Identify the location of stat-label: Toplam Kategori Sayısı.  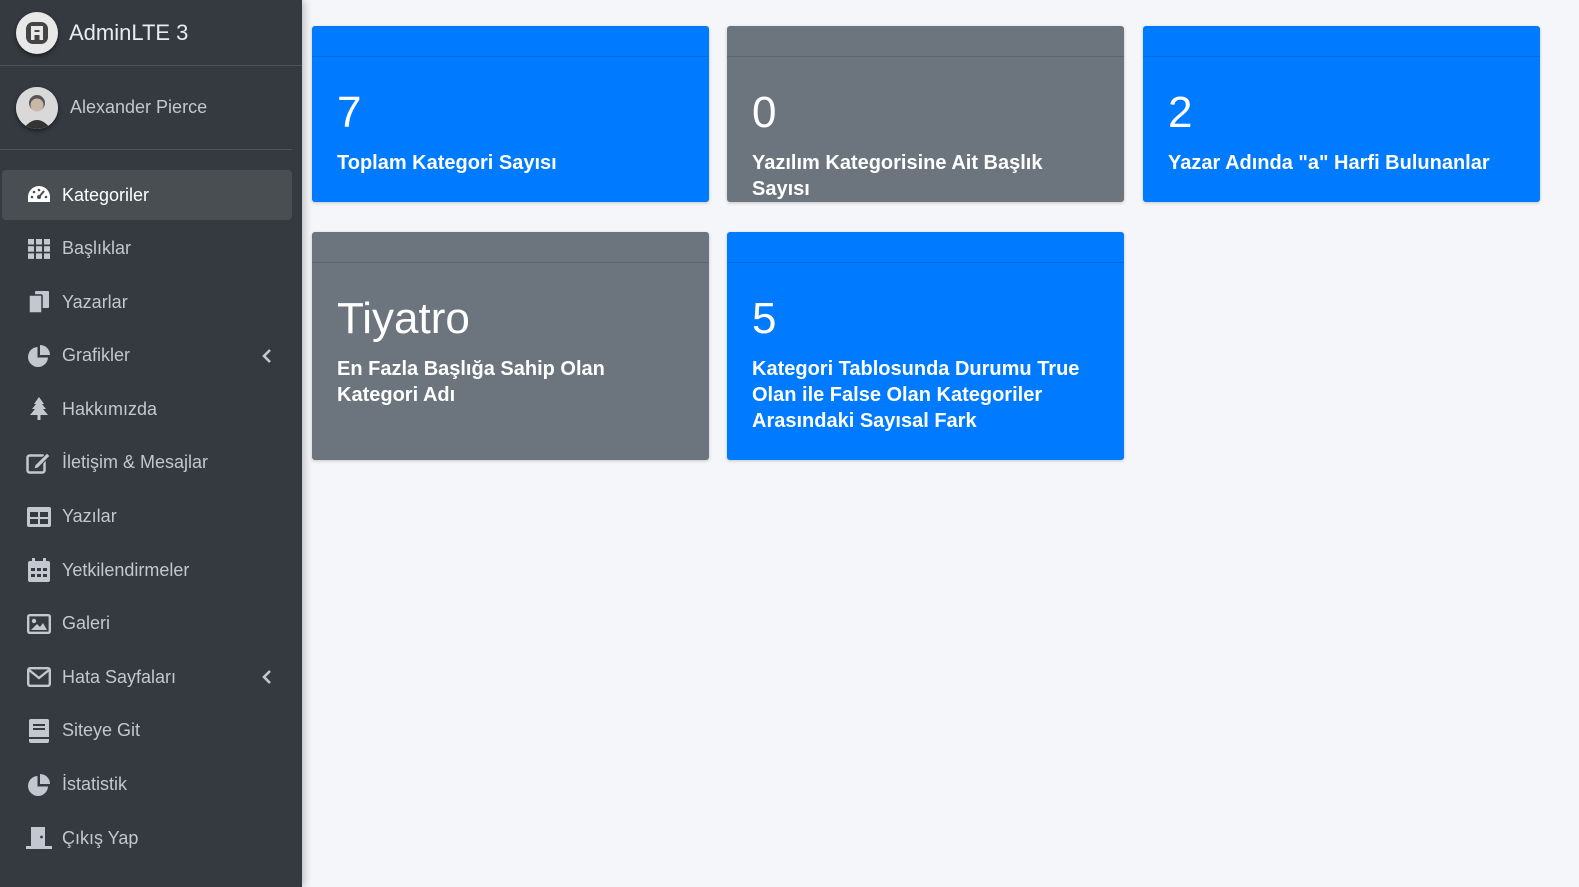
(447, 163).